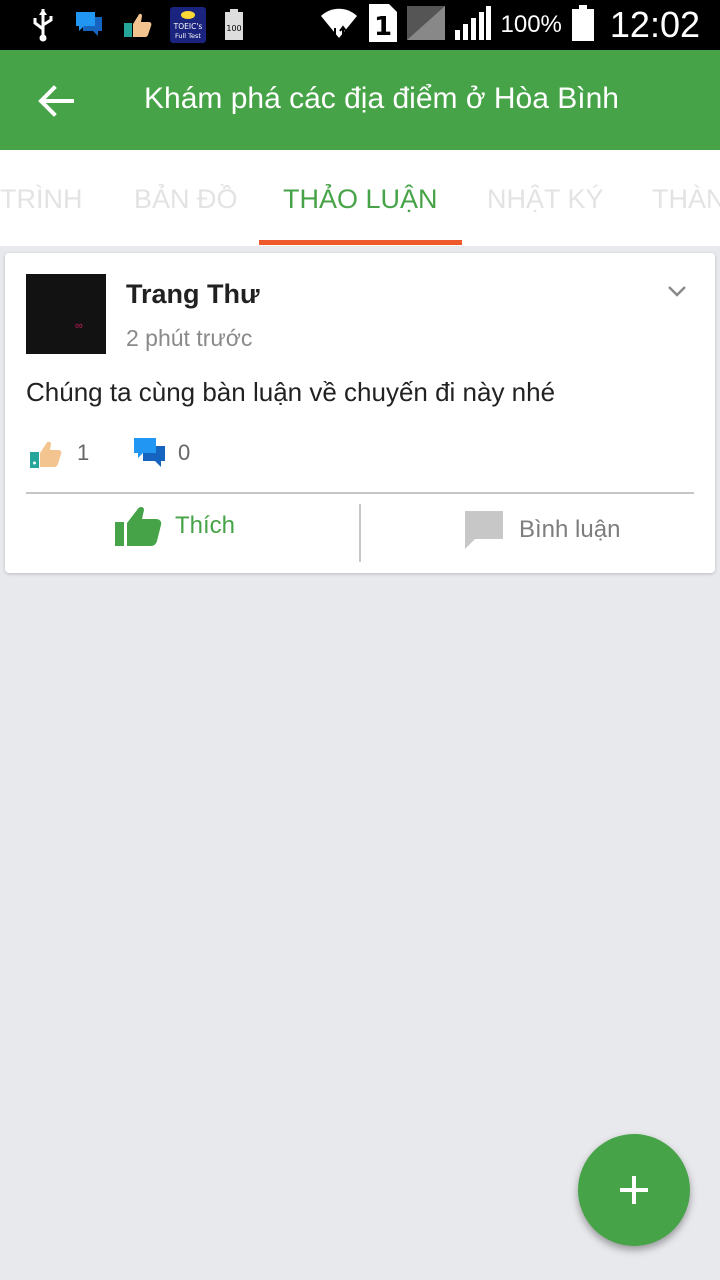 This screenshot has width=720, height=1280. I want to click on tab-ban-do: BẢN ĐỒ, so click(186, 199).